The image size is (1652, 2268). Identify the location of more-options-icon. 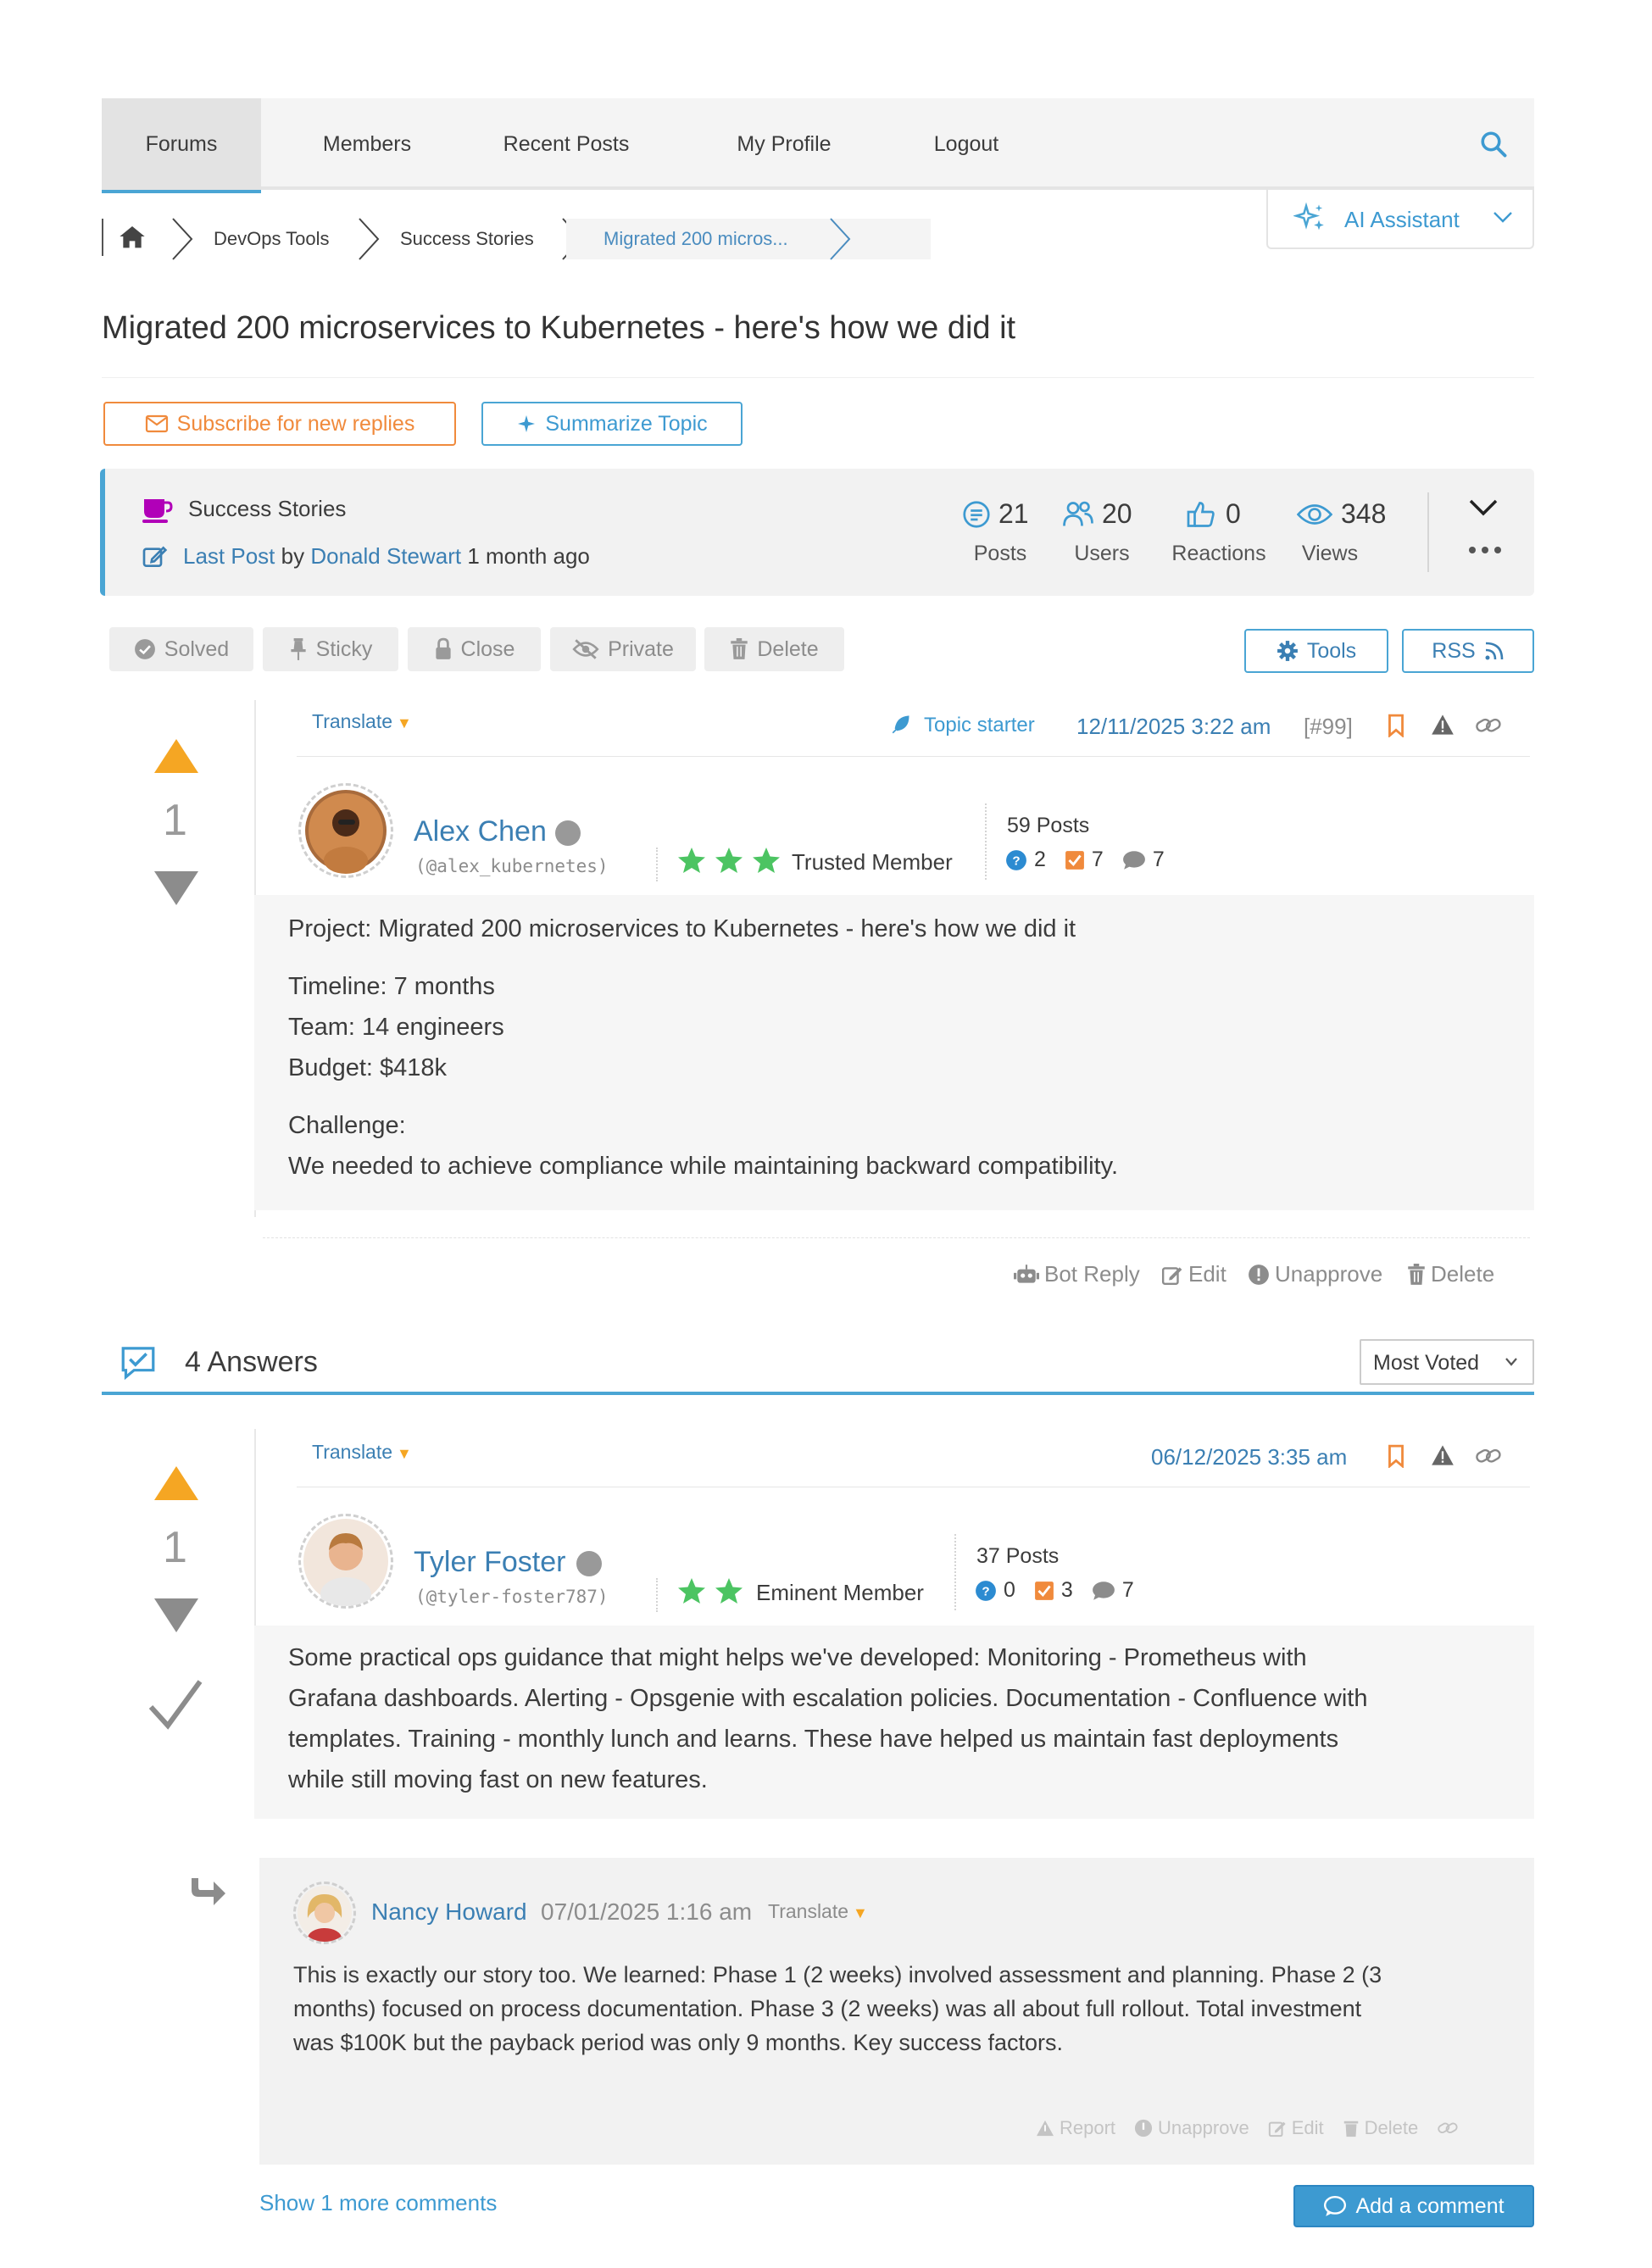
(1485, 550).